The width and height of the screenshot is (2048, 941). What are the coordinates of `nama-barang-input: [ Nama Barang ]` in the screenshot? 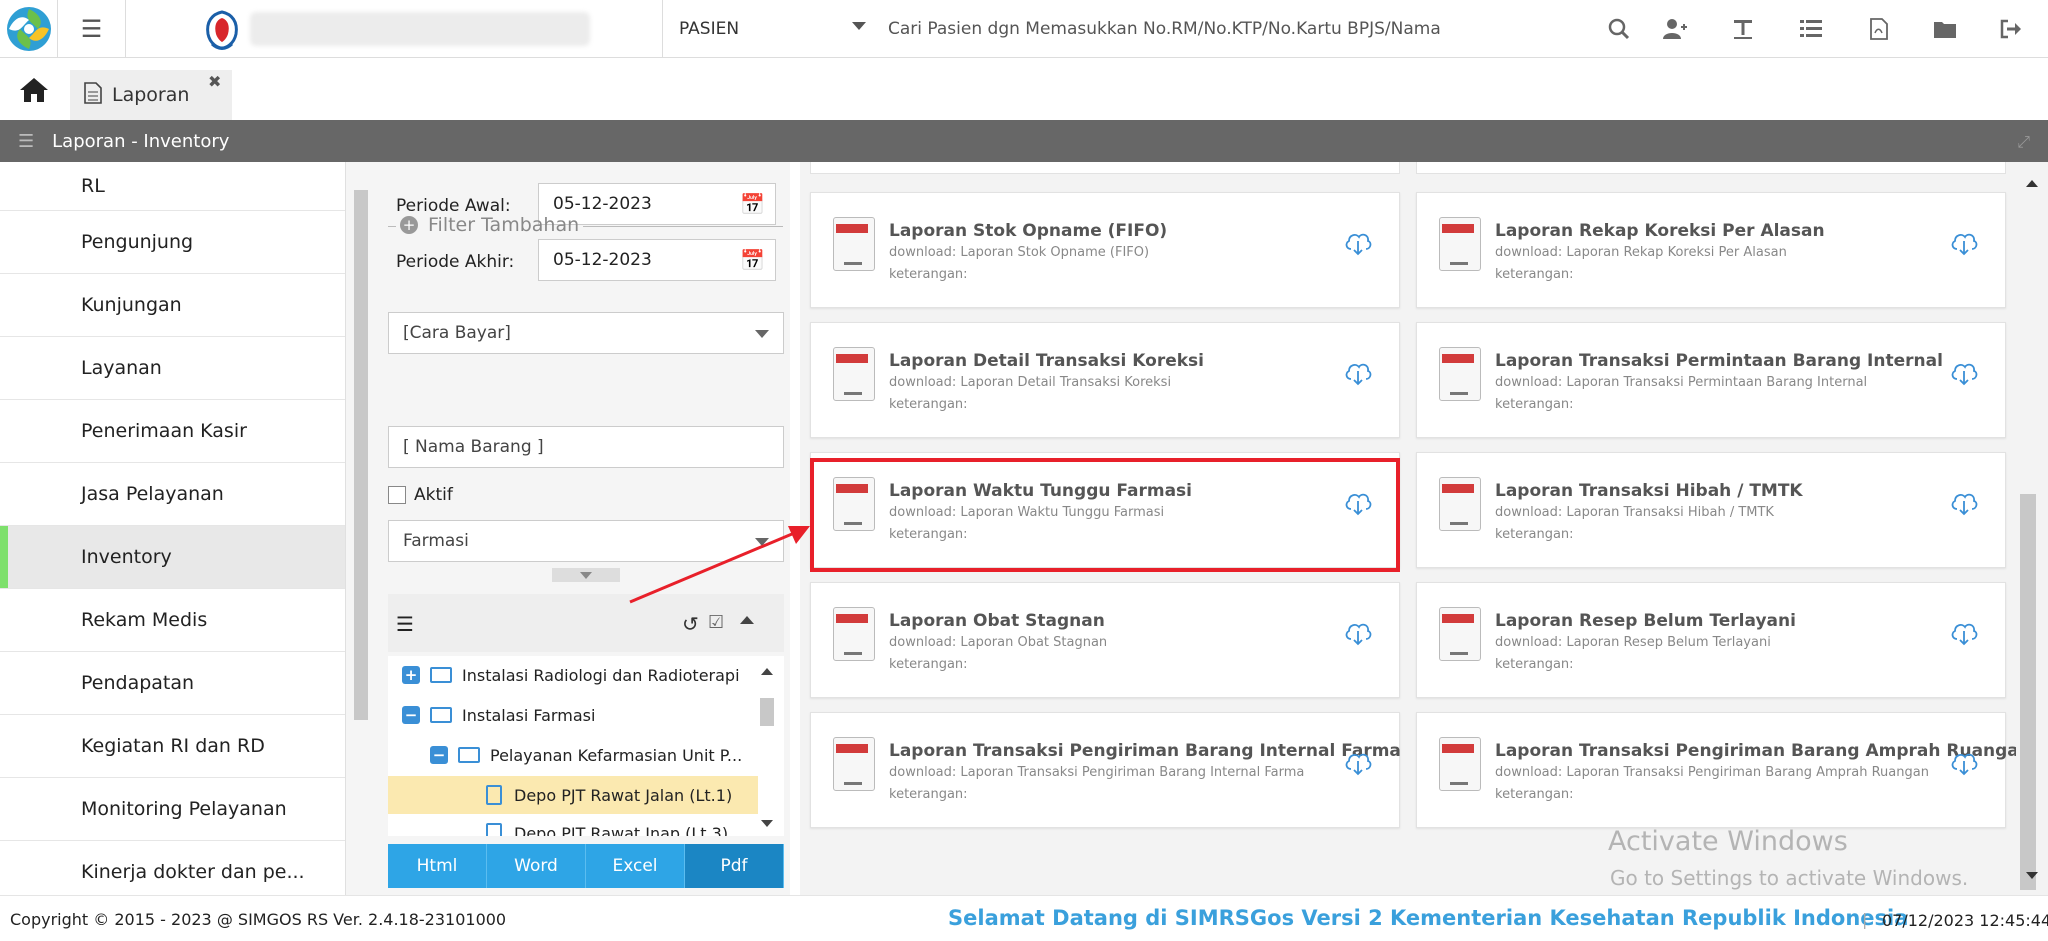 It's located at (586, 447).